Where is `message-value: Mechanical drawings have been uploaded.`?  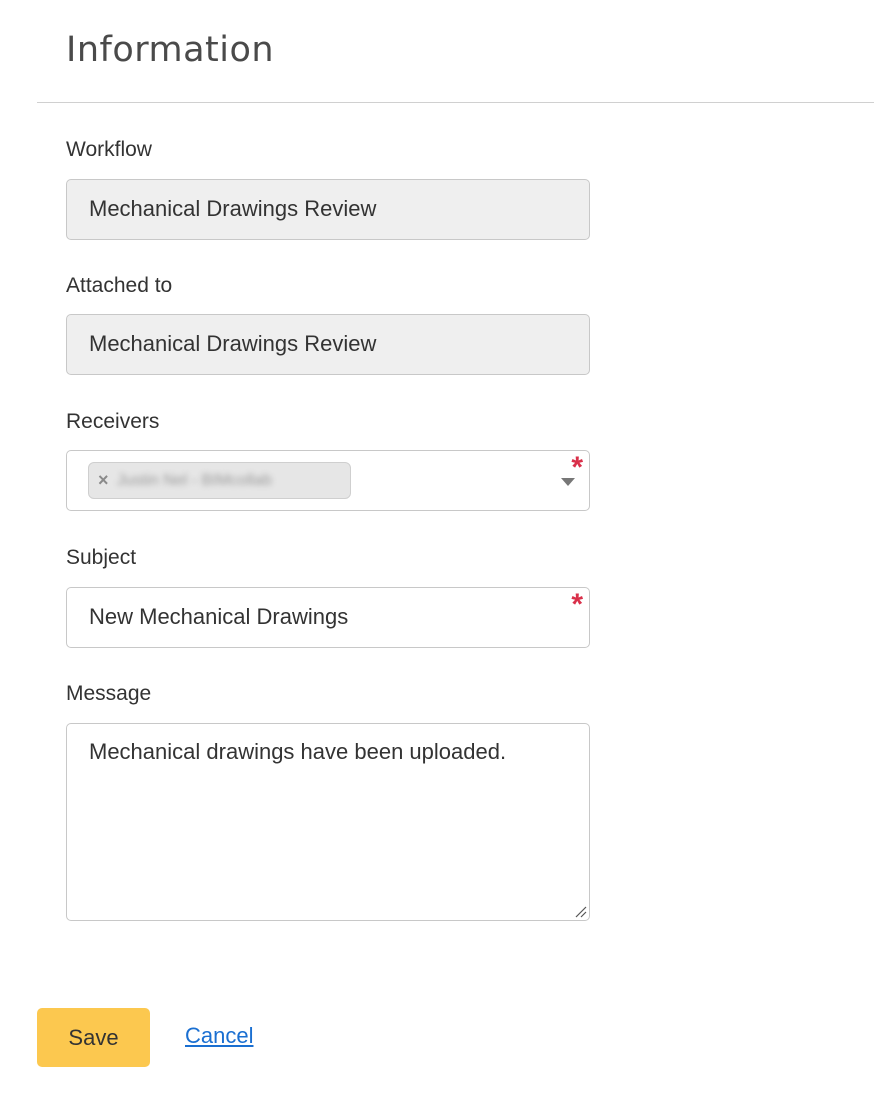
message-value: Mechanical drawings have been uploaded. is located at coordinates (298, 751).